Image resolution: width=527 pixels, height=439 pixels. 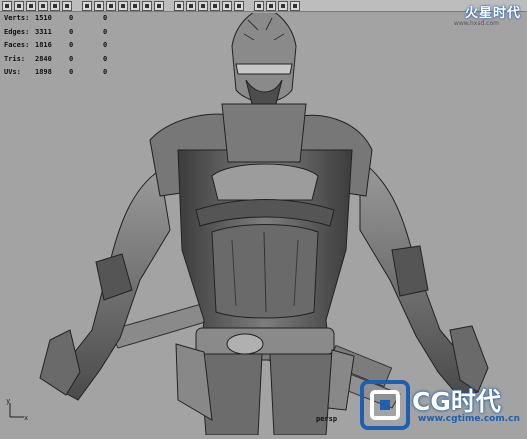 I want to click on left-arm, so click(x=105, y=285).